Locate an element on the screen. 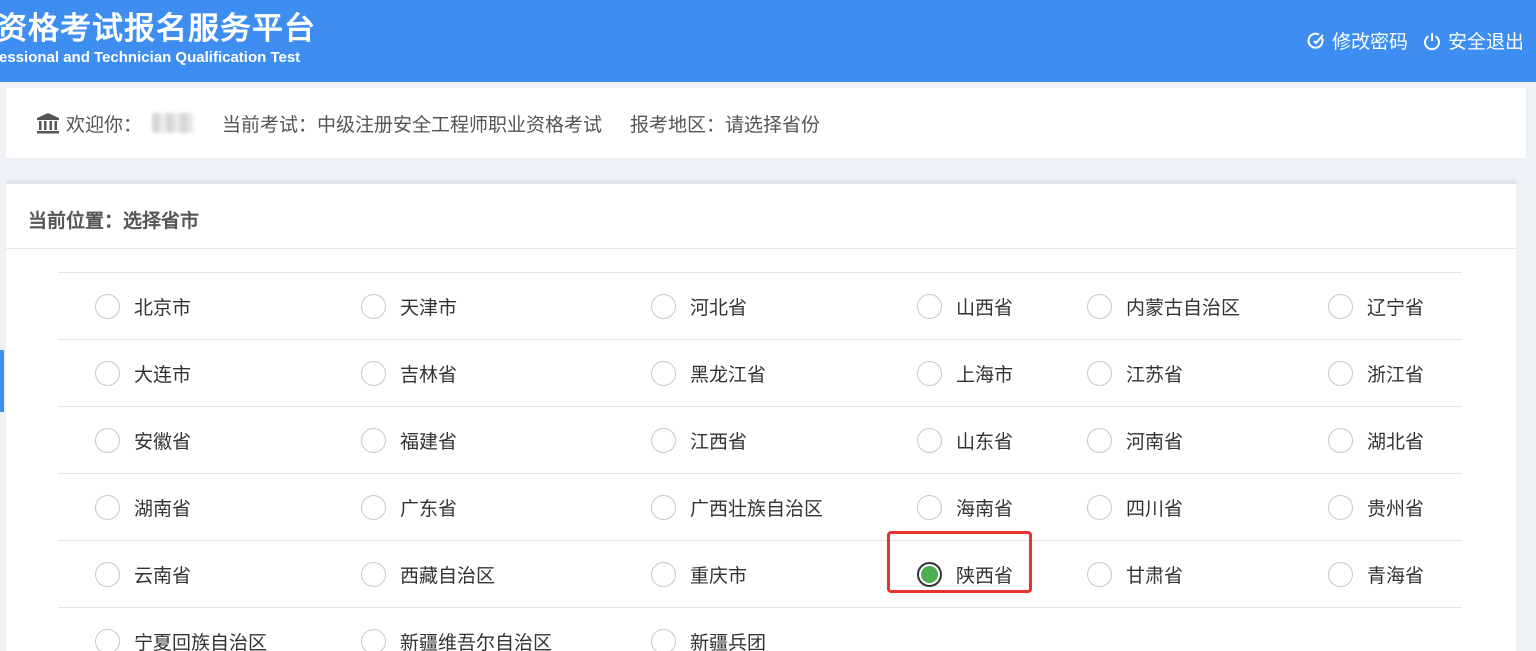  province-option: 海南省 is located at coordinates (965, 507).